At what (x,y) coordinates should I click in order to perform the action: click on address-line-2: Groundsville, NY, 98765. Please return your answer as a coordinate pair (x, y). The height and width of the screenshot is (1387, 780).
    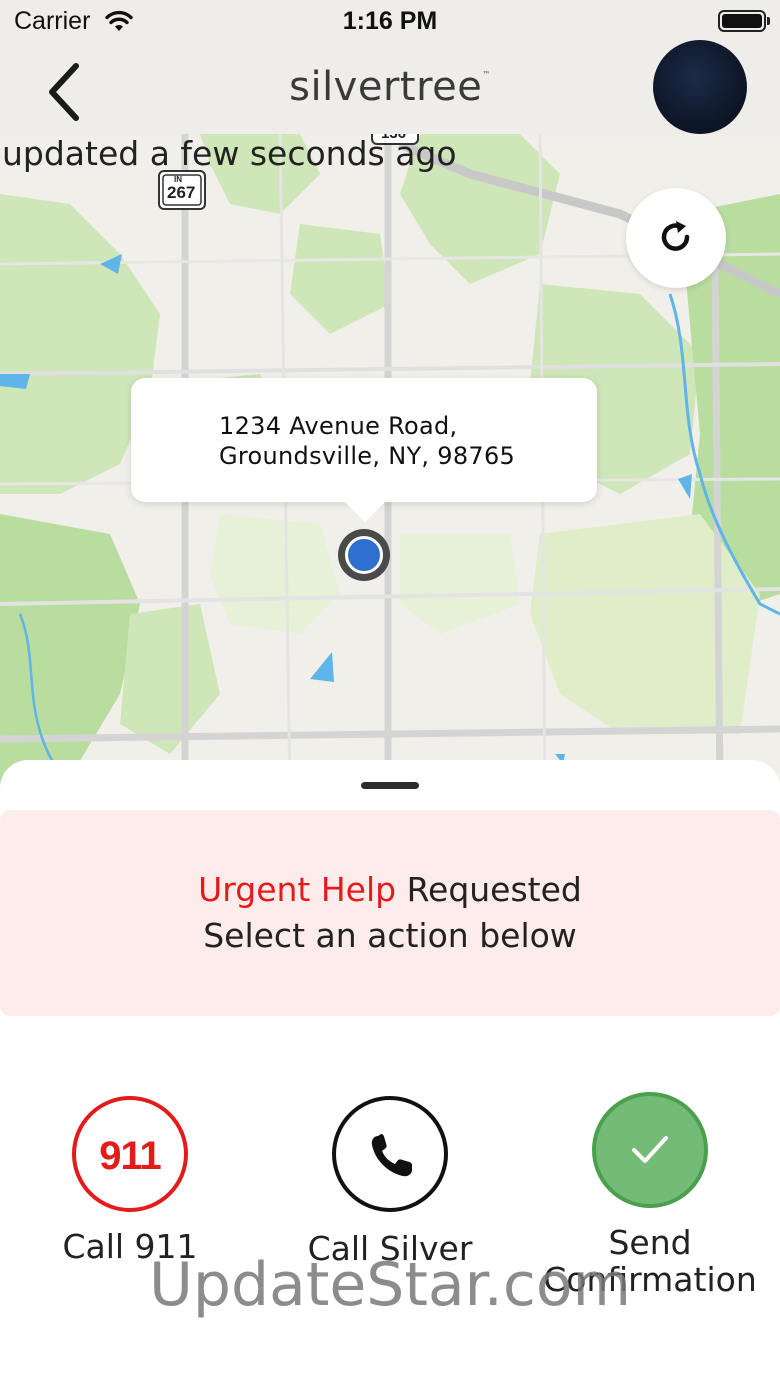
    Looking at the image, I should click on (367, 456).